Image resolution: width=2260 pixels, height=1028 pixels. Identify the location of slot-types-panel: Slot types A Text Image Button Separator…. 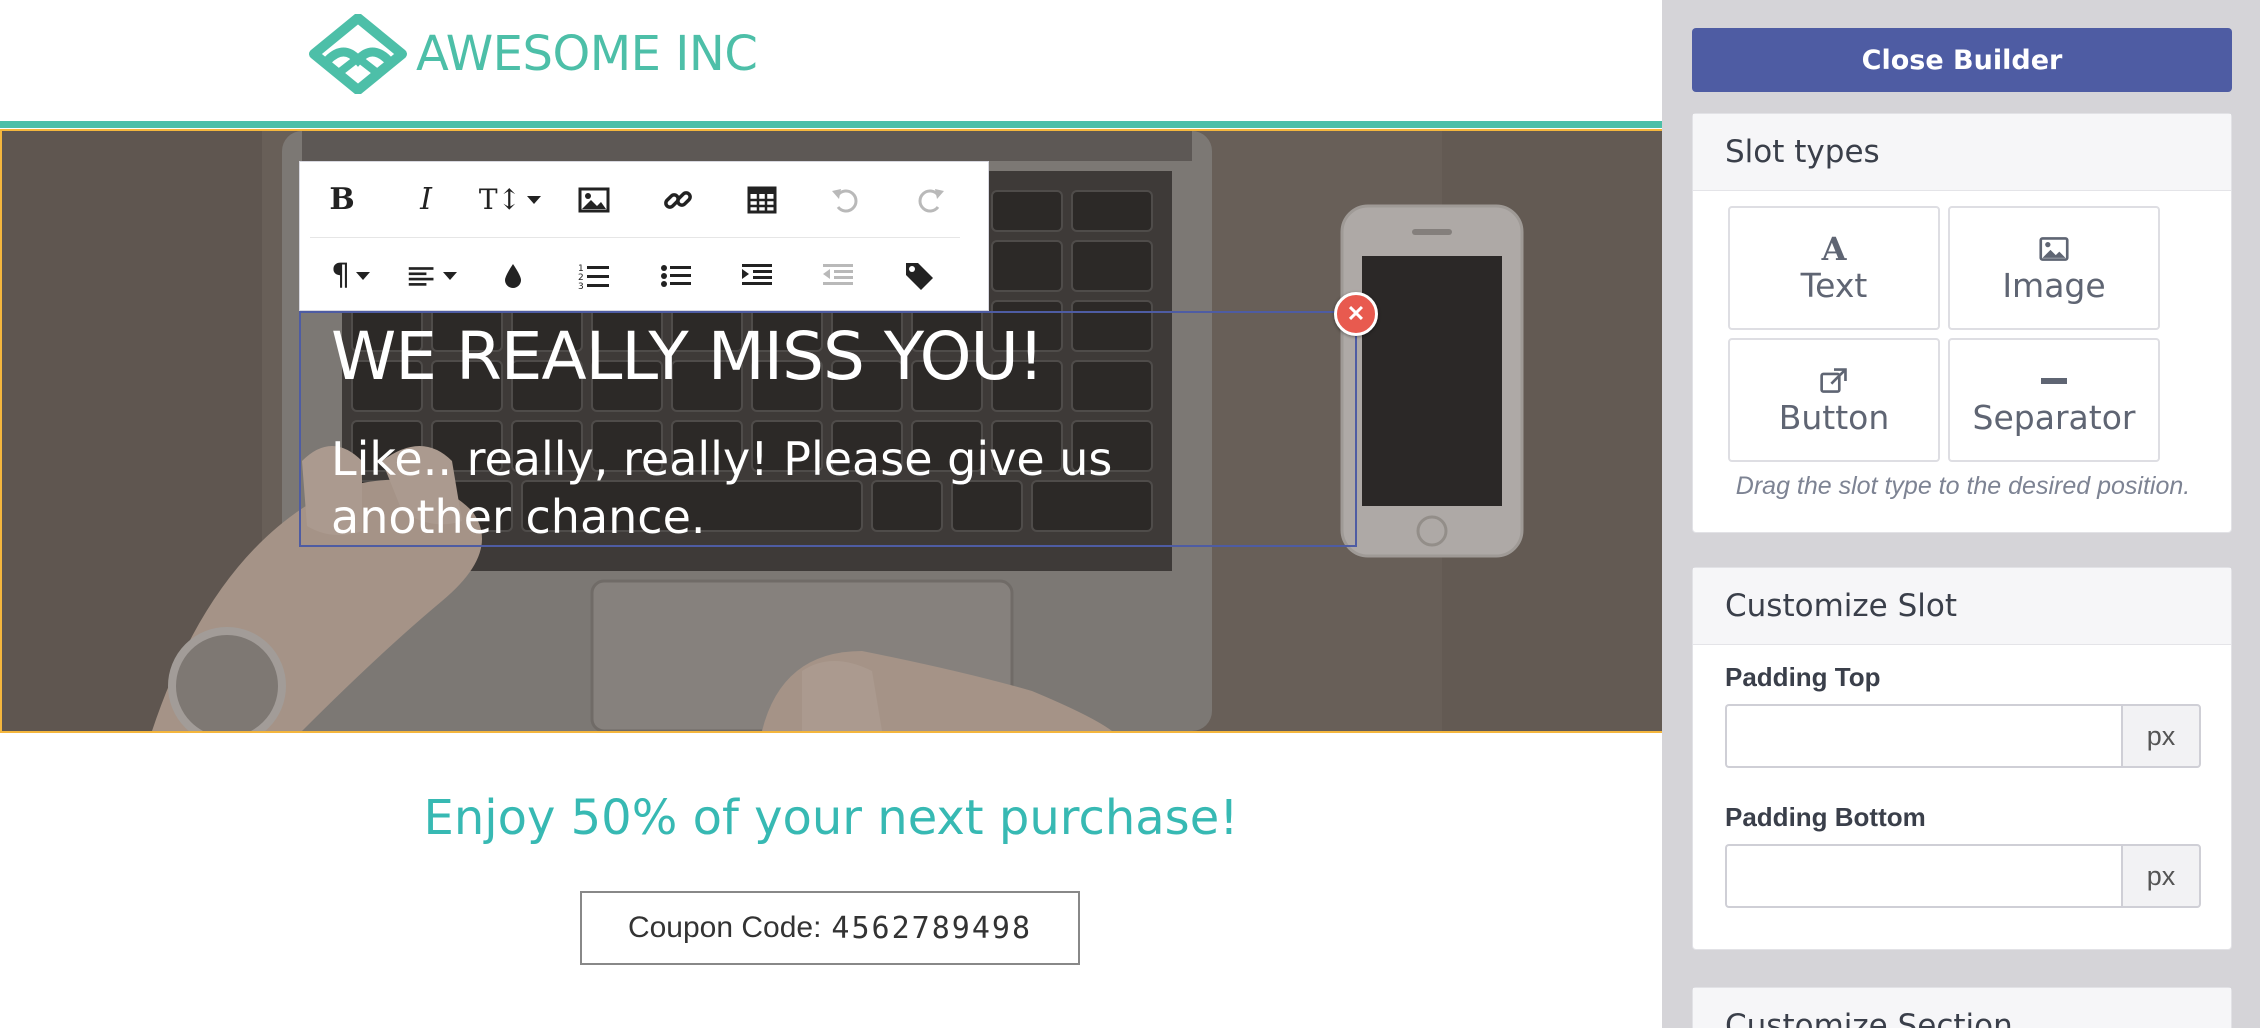
(1962, 323).